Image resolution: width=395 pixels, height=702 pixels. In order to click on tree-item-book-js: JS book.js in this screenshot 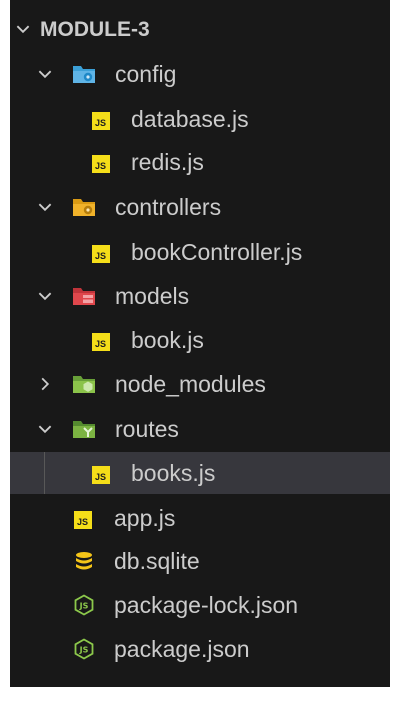, I will do `click(200, 340)`.